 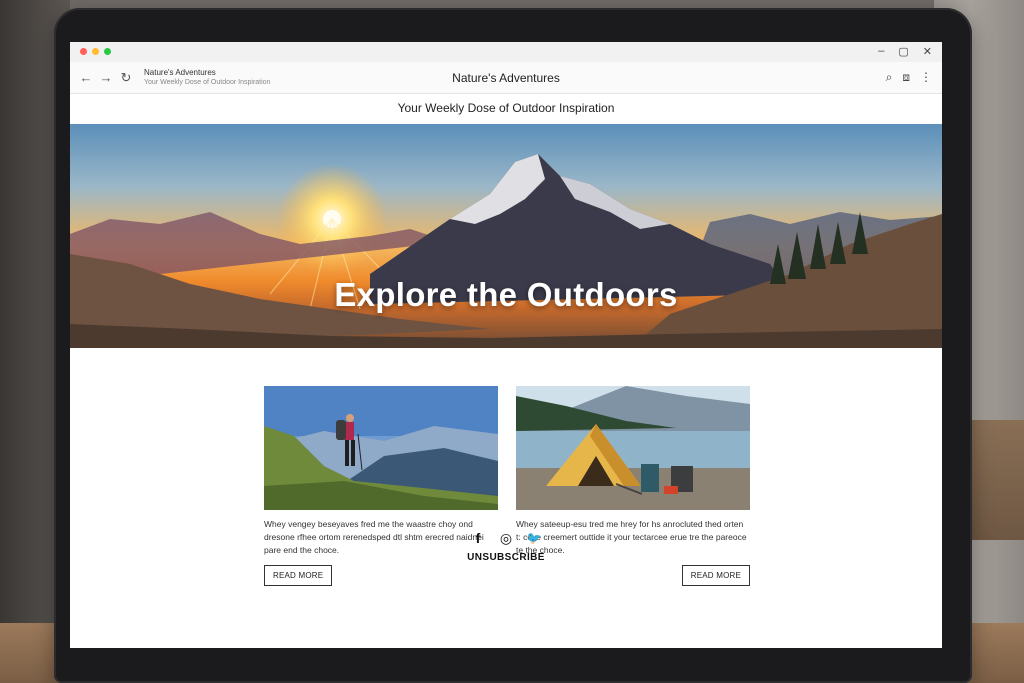 What do you see at coordinates (889, 77) in the screenshot?
I see `search-icon: ⌕` at bounding box center [889, 77].